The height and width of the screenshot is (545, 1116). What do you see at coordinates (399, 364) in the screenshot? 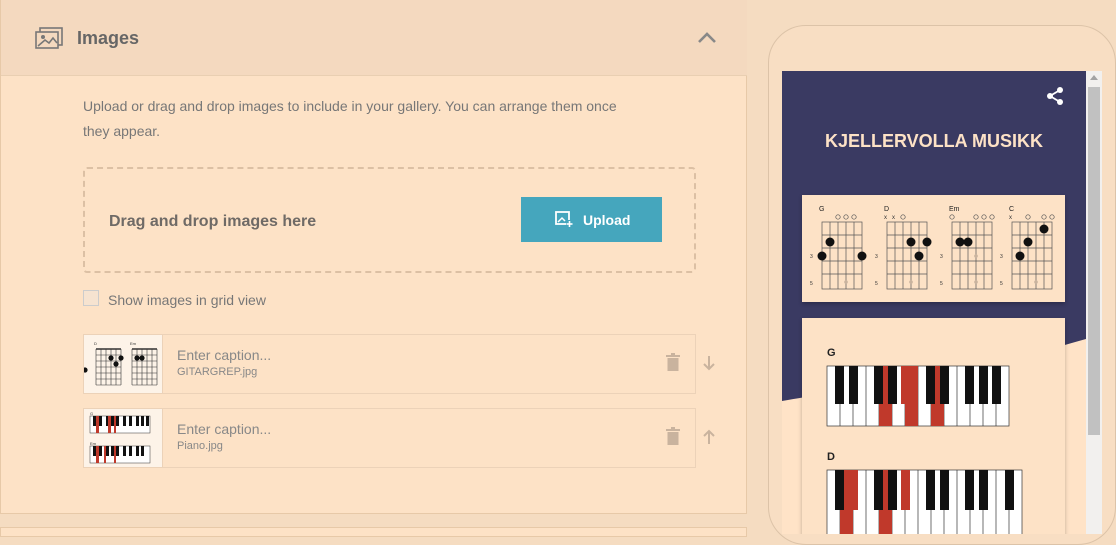
I see `image-list-item: D Em Enter caption... GITARGREP.jpg` at bounding box center [399, 364].